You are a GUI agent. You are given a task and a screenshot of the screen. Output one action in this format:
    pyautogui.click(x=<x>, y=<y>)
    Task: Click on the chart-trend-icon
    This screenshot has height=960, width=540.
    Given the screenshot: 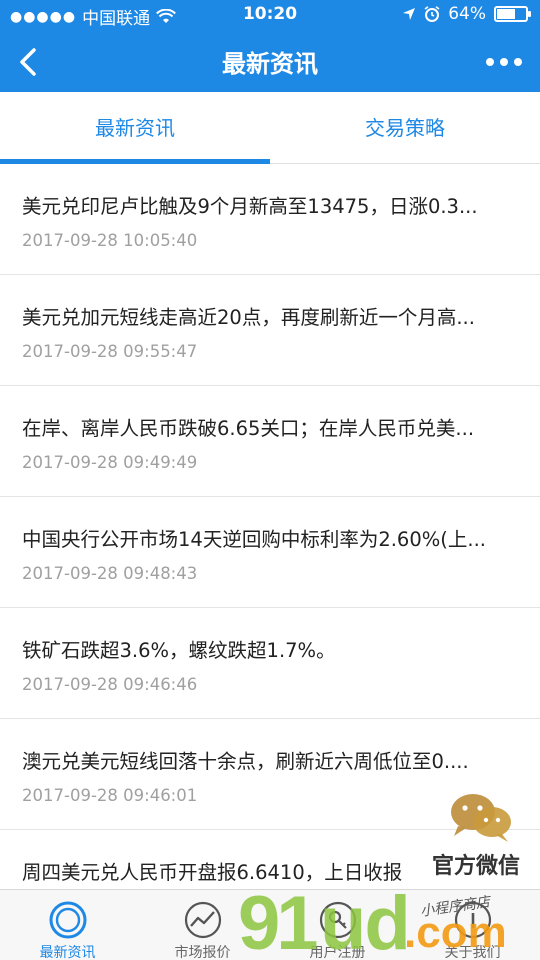 What is the action you would take?
    pyautogui.click(x=202, y=920)
    